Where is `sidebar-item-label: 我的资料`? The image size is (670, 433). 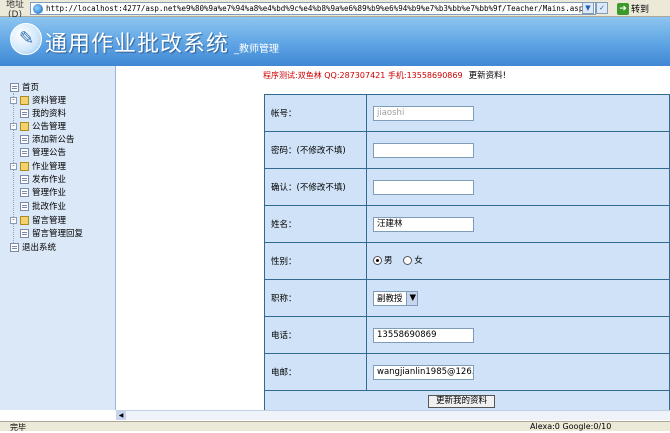
sidebar-item-label: 我的资料 is located at coordinates (49, 114).